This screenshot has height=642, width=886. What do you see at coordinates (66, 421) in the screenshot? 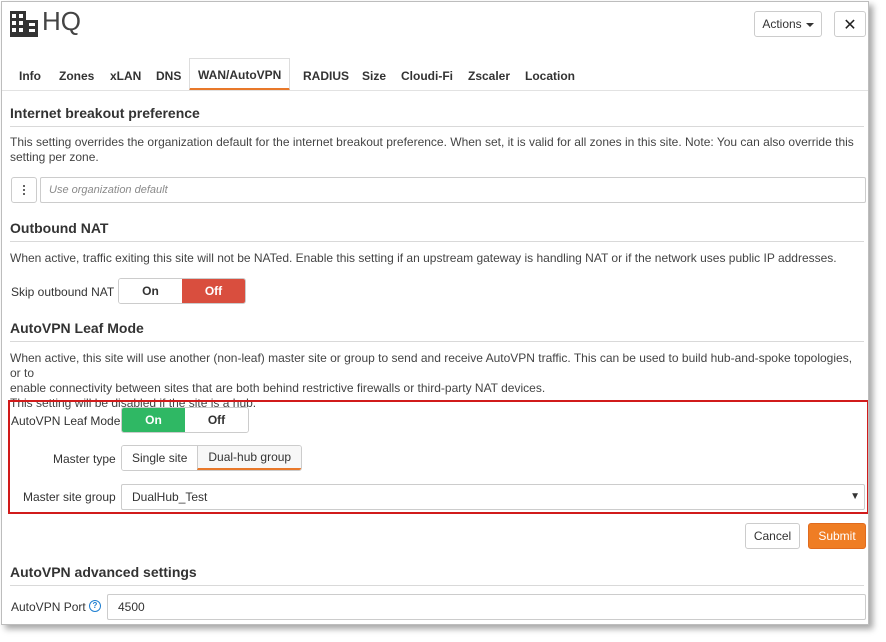
I see `leaf-mode-label: AutoVPN Leaf Mode` at bounding box center [66, 421].